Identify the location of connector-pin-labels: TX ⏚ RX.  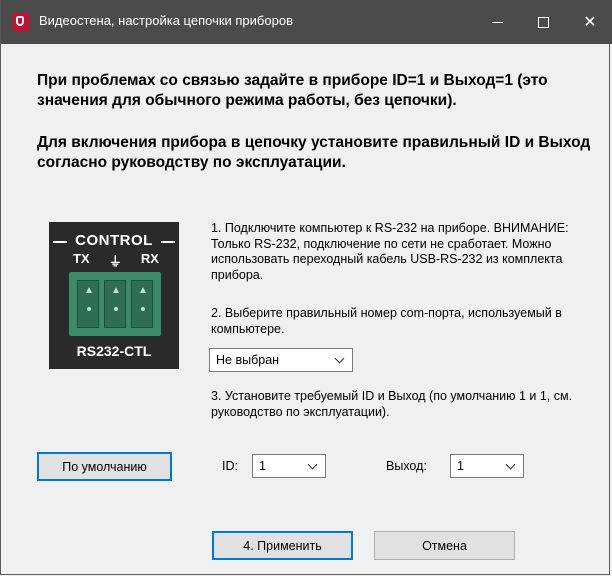
(116, 260).